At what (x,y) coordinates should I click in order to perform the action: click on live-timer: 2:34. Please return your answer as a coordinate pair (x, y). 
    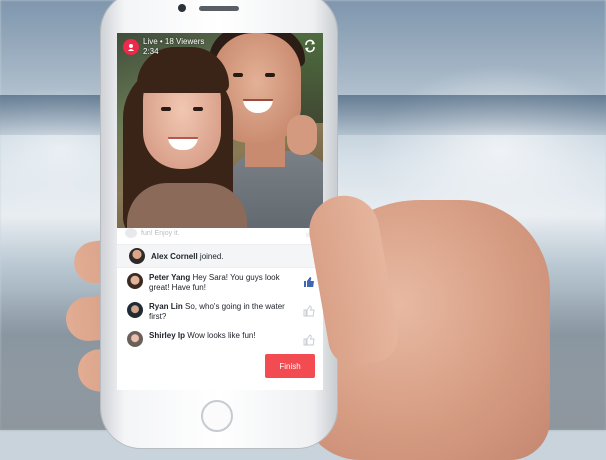
    Looking at the image, I should click on (151, 51).